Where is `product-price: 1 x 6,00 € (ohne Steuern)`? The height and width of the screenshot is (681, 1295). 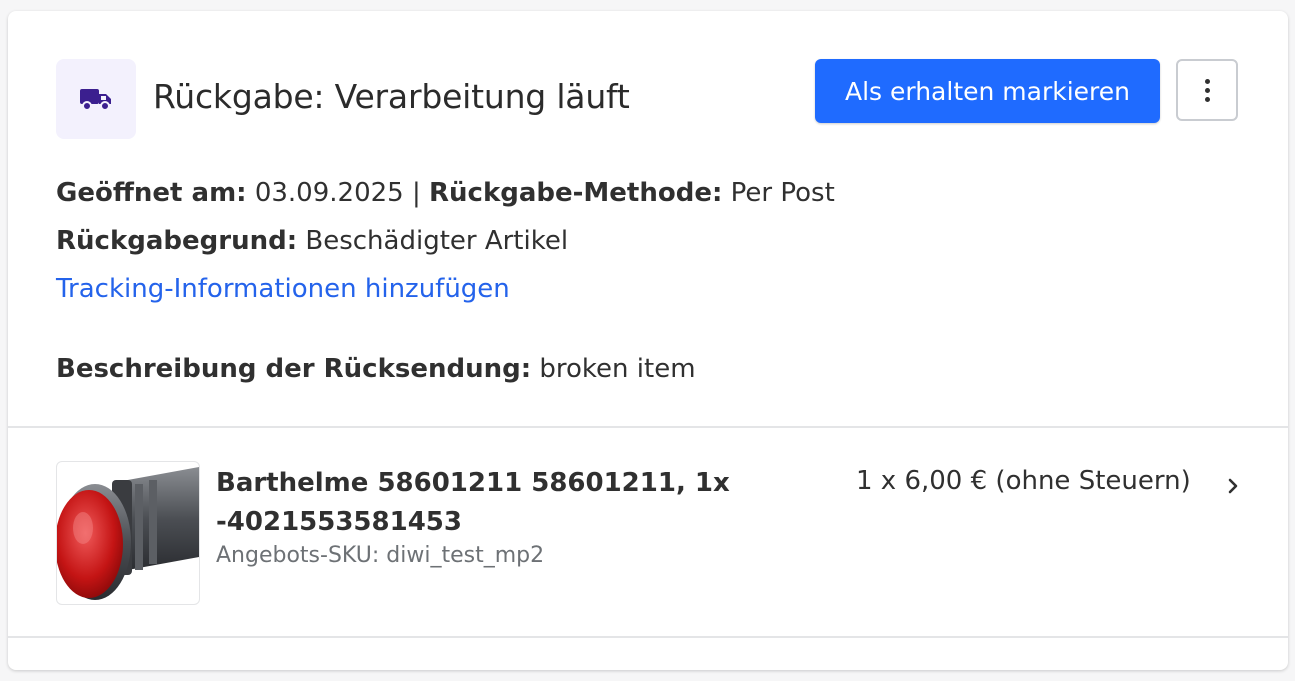 product-price: 1 x 6,00 € (ohne Steuern) is located at coordinates (1023, 481).